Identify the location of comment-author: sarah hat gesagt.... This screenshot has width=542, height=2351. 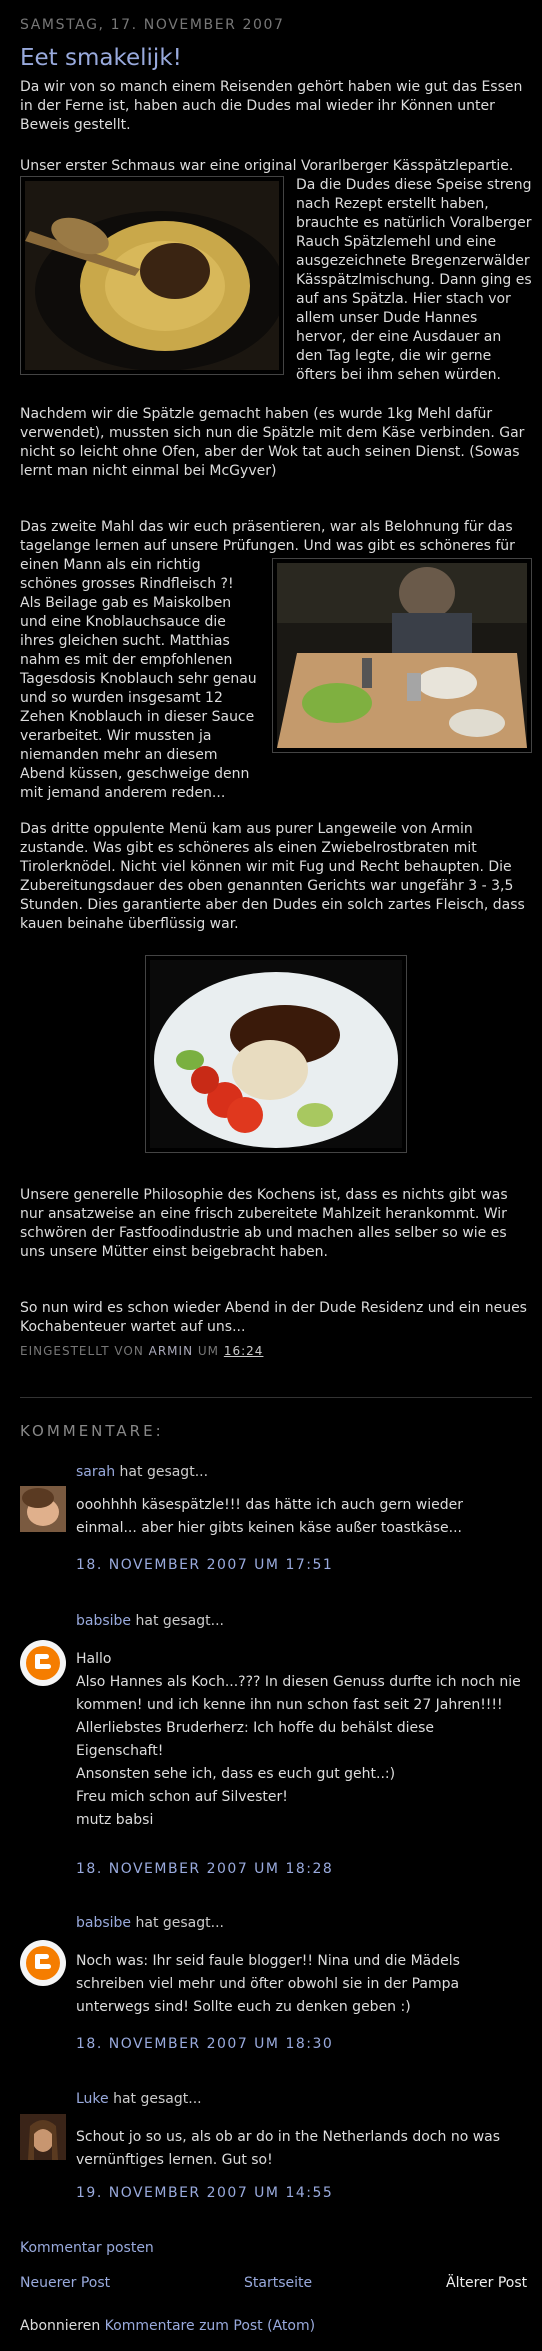
(142, 1472).